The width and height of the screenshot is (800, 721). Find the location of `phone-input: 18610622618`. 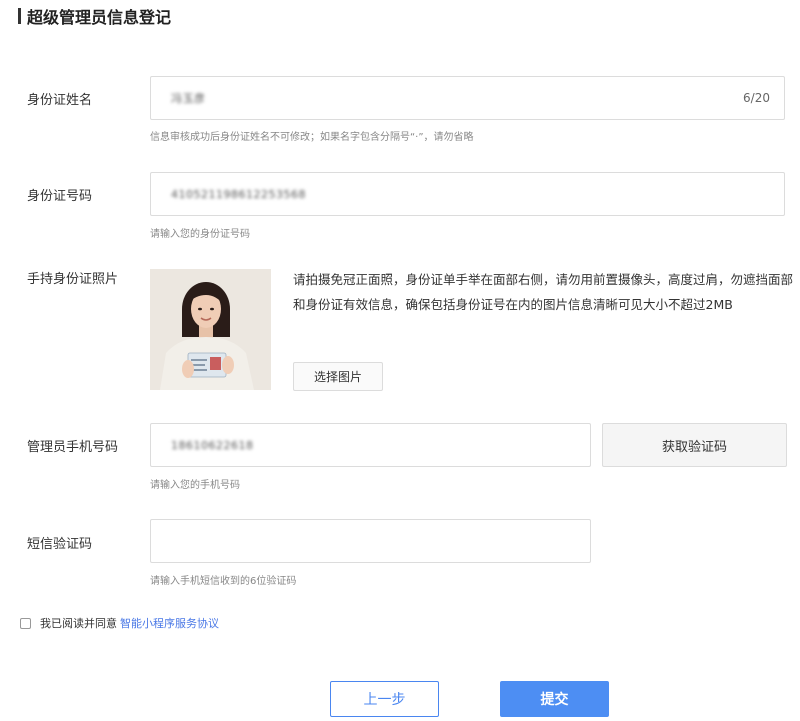

phone-input: 18610622618 is located at coordinates (370, 445).